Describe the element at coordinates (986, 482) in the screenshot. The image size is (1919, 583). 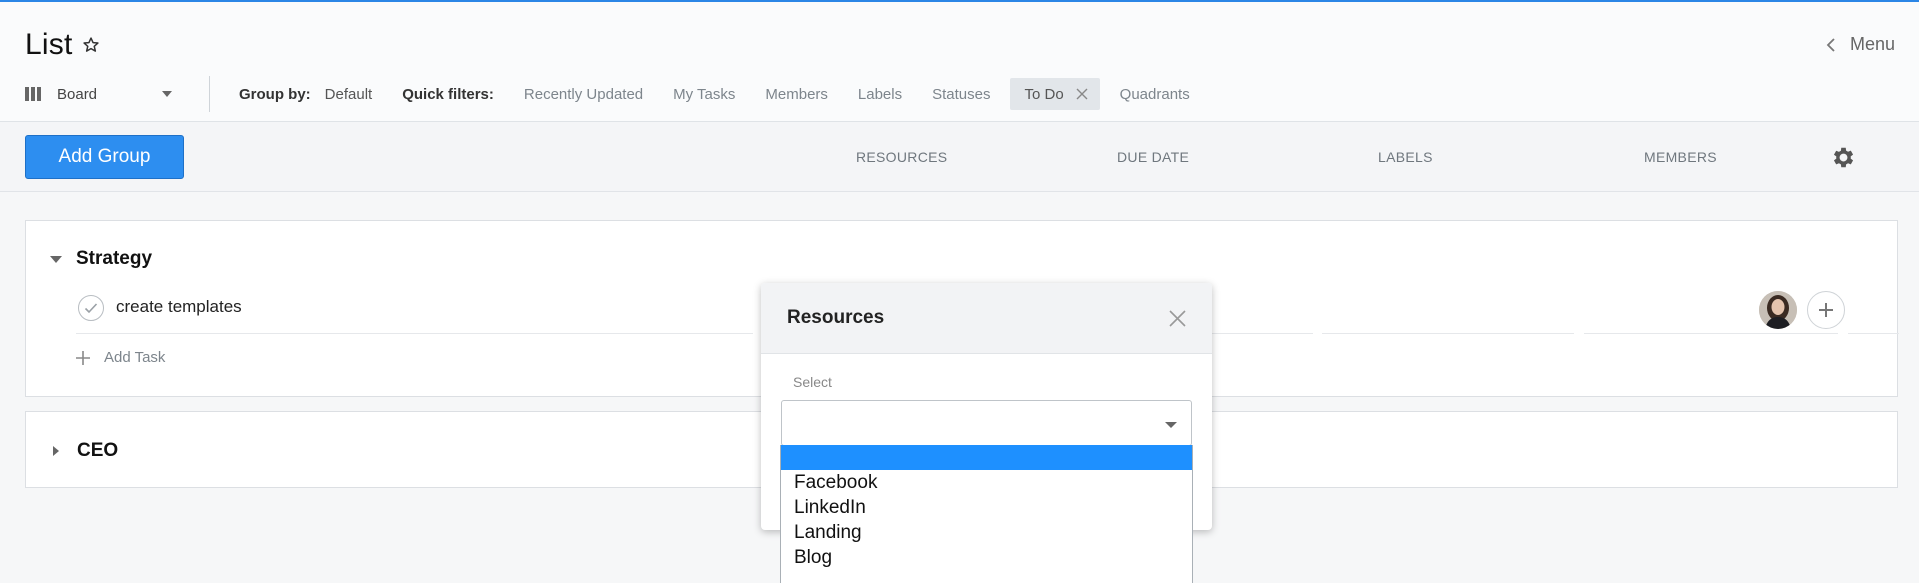
I see `option-facebook: Facebook` at that location.